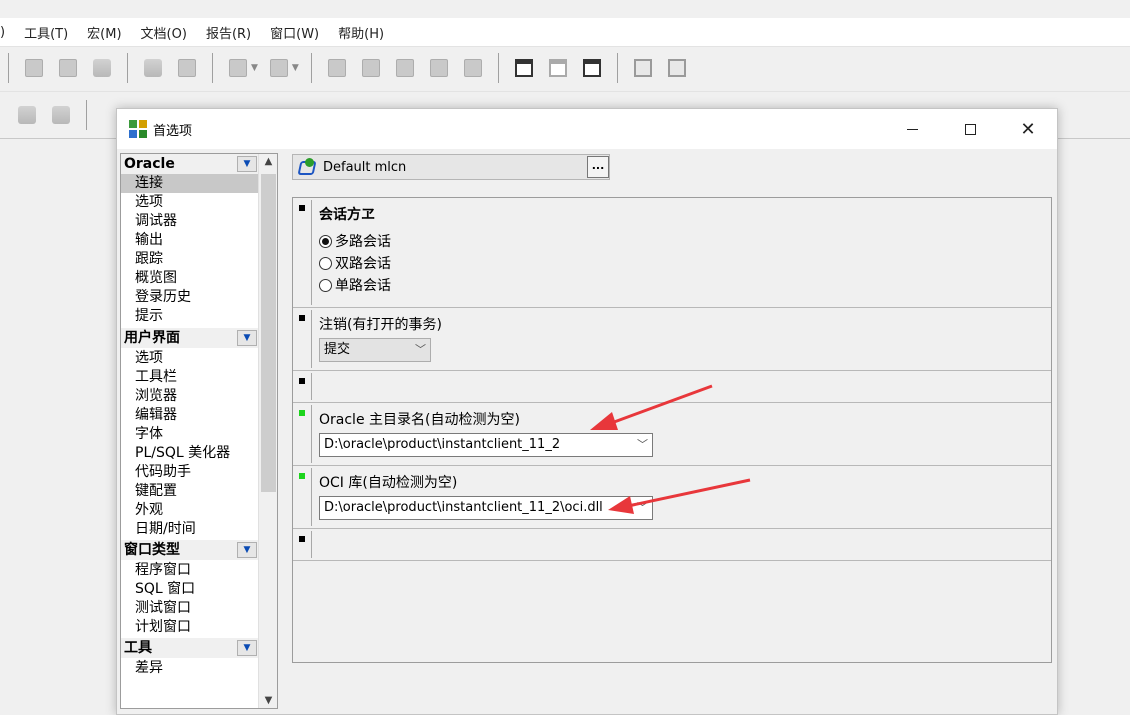  I want to click on category-item-options: 选项, so click(190, 202).